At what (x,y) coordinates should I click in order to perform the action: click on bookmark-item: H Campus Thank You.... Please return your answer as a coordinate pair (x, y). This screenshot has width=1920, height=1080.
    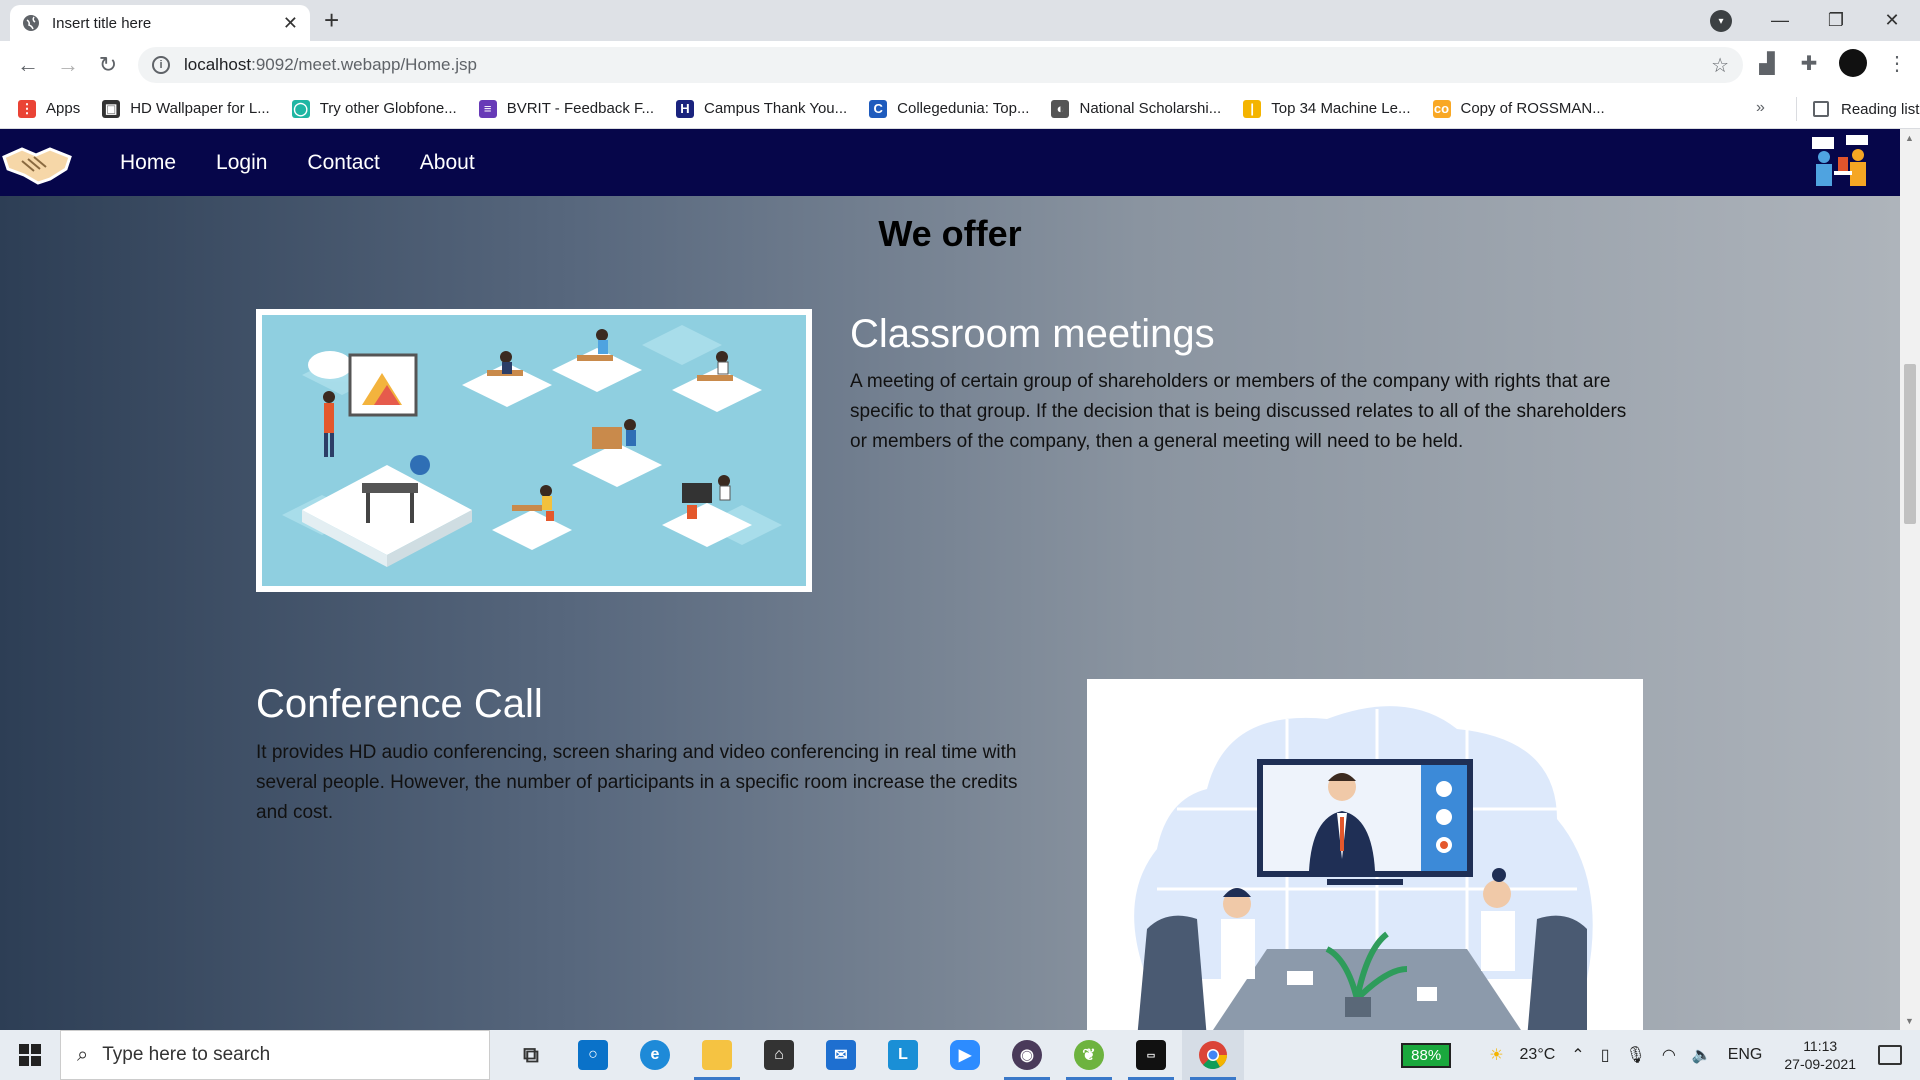
    Looking at the image, I should click on (762, 108).